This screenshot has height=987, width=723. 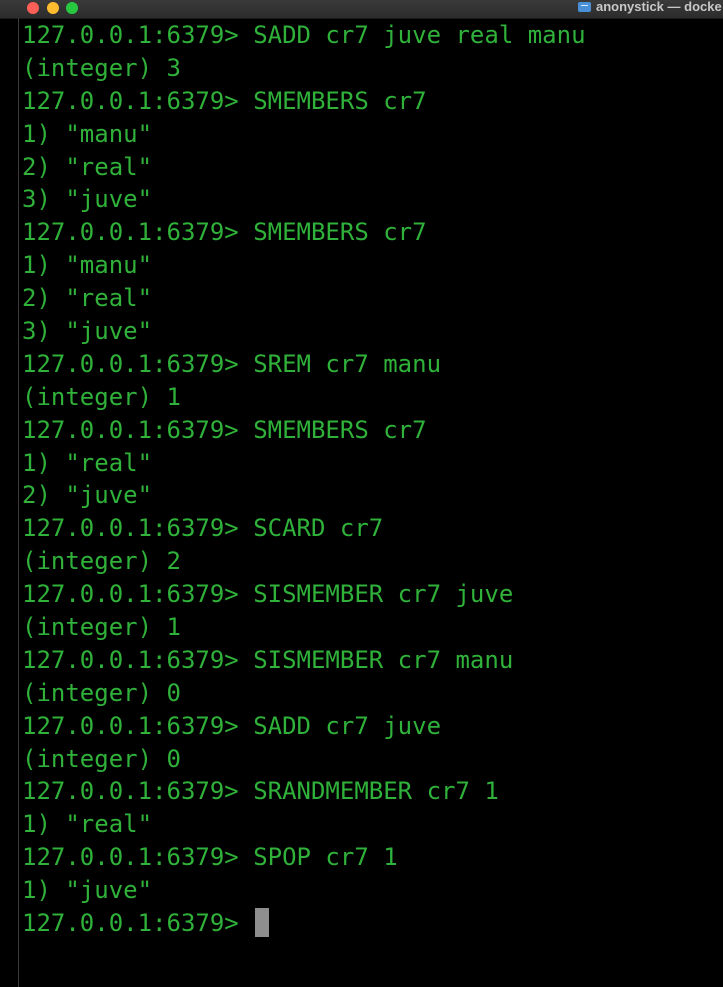 I want to click on terminal-output-line: 2) "juve", so click(x=87, y=495).